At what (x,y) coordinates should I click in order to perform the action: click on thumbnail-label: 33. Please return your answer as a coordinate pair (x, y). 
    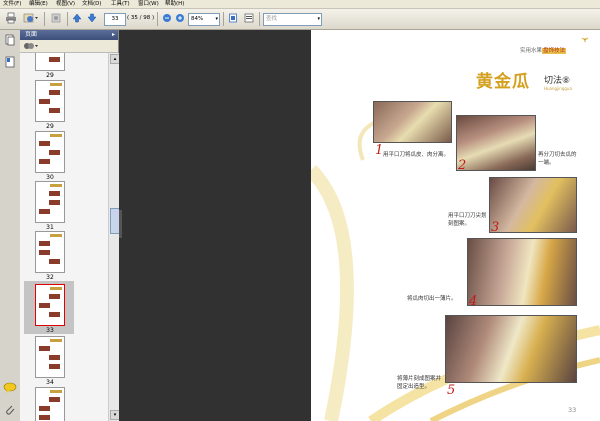
    Looking at the image, I should click on (50, 330).